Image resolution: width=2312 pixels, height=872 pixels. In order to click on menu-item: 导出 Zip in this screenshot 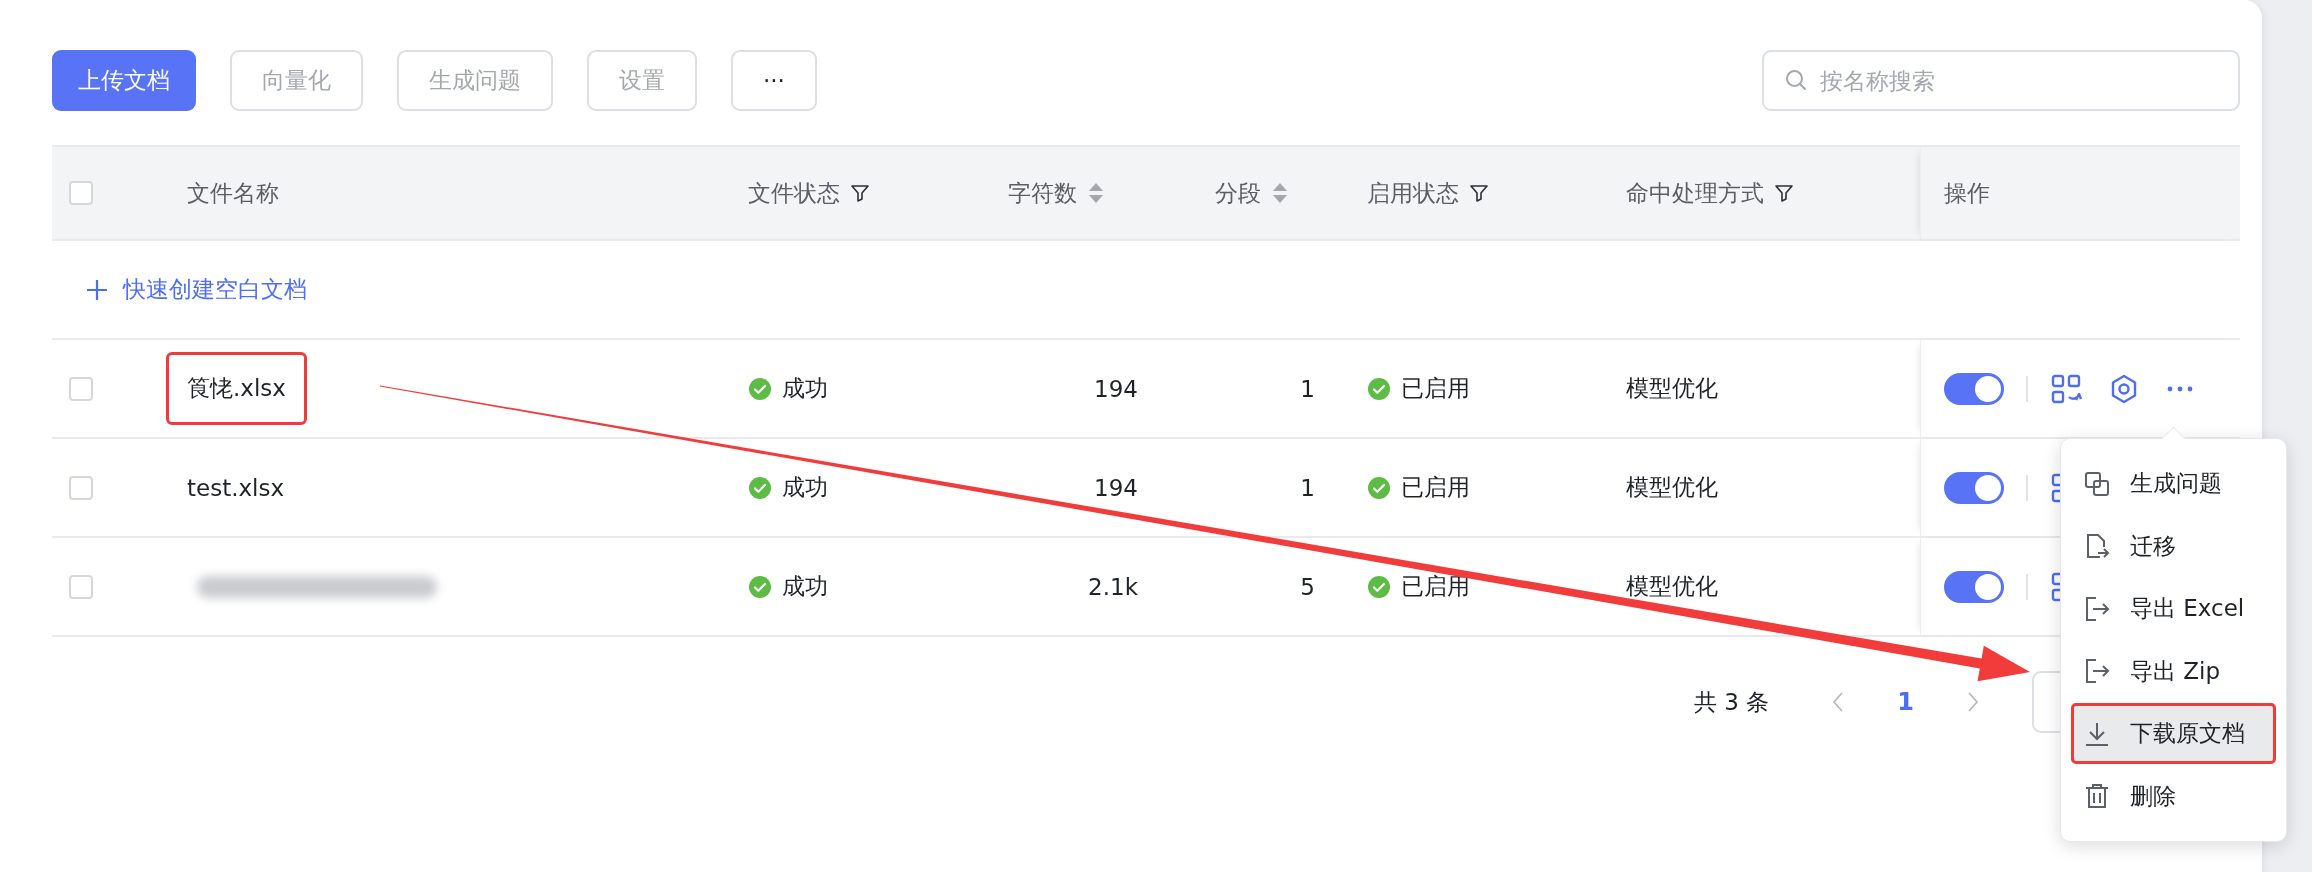, I will do `click(2173, 671)`.